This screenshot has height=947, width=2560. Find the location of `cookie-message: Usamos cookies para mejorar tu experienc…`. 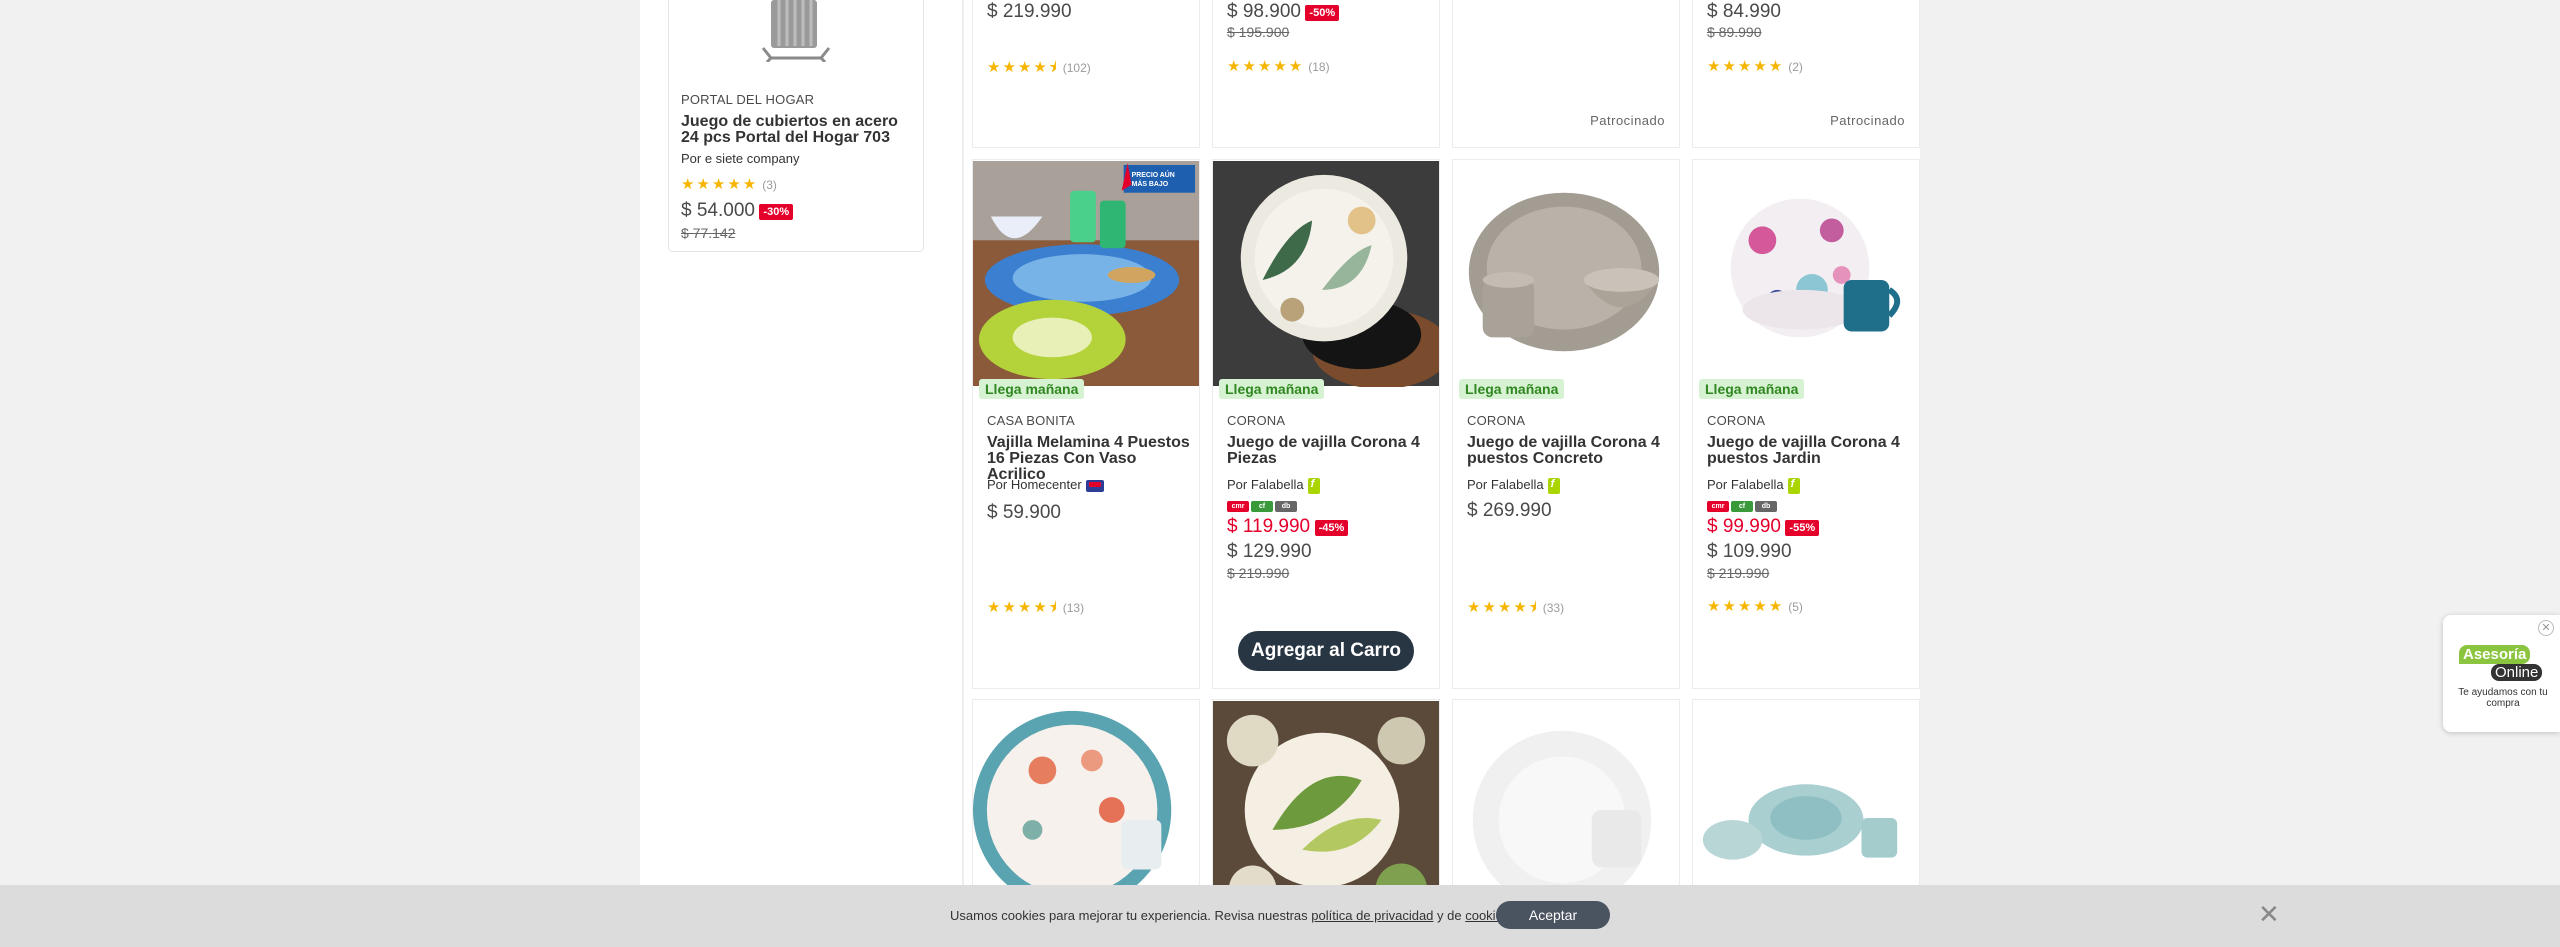

cookie-message: Usamos cookies para mejorar tu experienc… is located at coordinates (1231, 915).